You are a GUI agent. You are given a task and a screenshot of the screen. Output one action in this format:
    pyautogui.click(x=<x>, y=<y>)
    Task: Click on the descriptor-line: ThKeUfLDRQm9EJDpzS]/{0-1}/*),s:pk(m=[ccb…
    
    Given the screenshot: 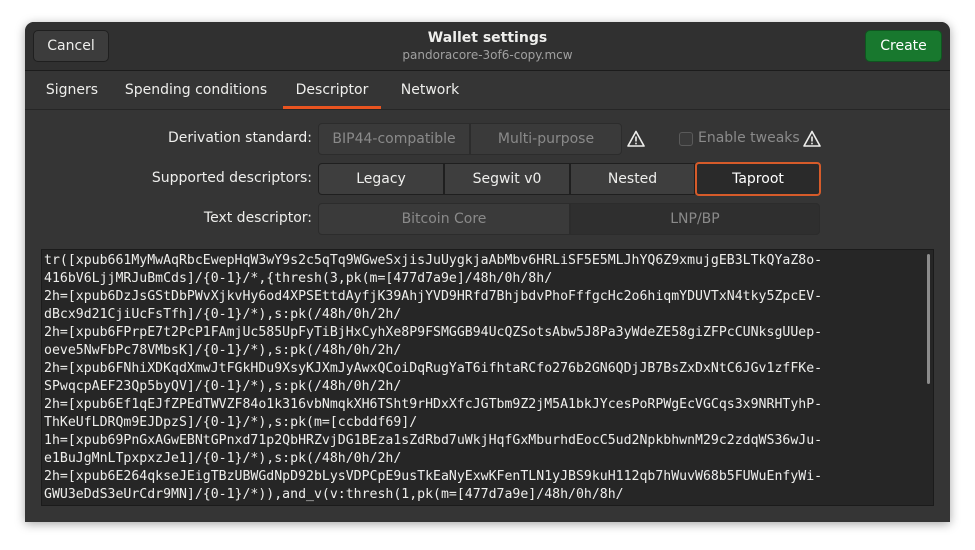 What is the action you would take?
    pyautogui.click(x=231, y=422)
    